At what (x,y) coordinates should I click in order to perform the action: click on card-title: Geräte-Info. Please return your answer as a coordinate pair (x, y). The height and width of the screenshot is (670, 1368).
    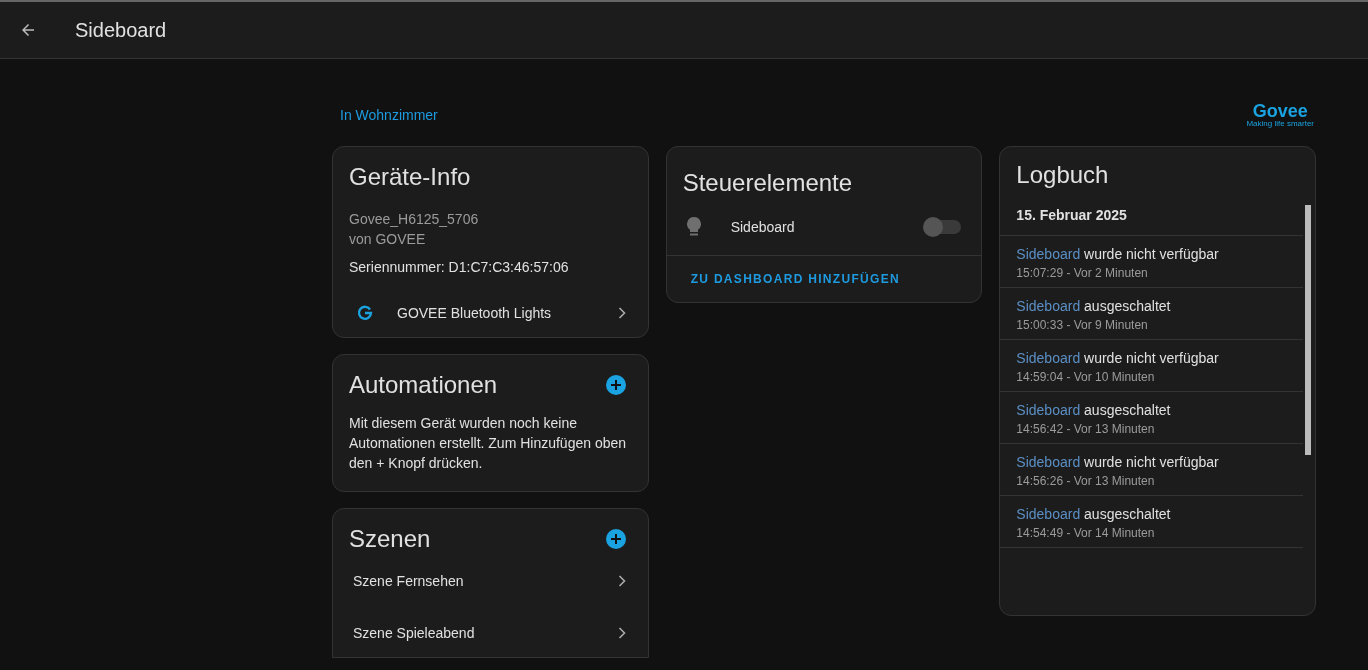
    Looking at the image, I should click on (410, 177).